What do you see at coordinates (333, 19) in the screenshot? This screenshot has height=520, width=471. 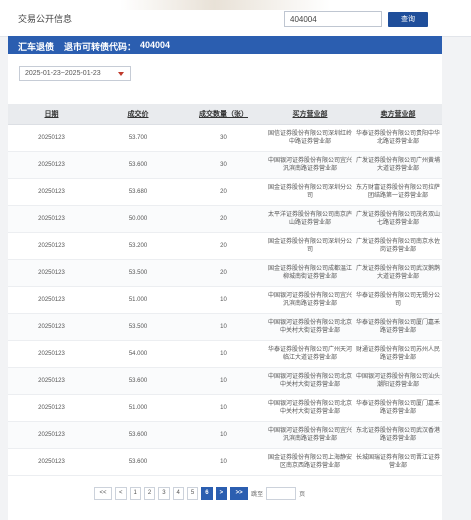 I see `search-input` at bounding box center [333, 19].